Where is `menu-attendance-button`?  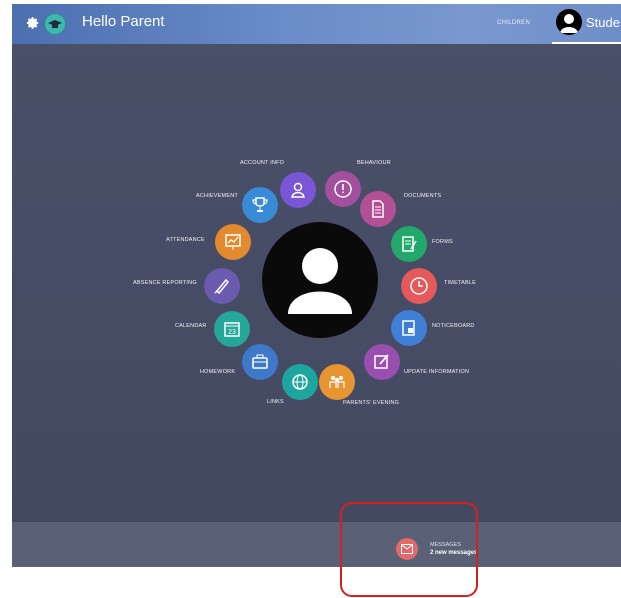 menu-attendance-button is located at coordinates (233, 242).